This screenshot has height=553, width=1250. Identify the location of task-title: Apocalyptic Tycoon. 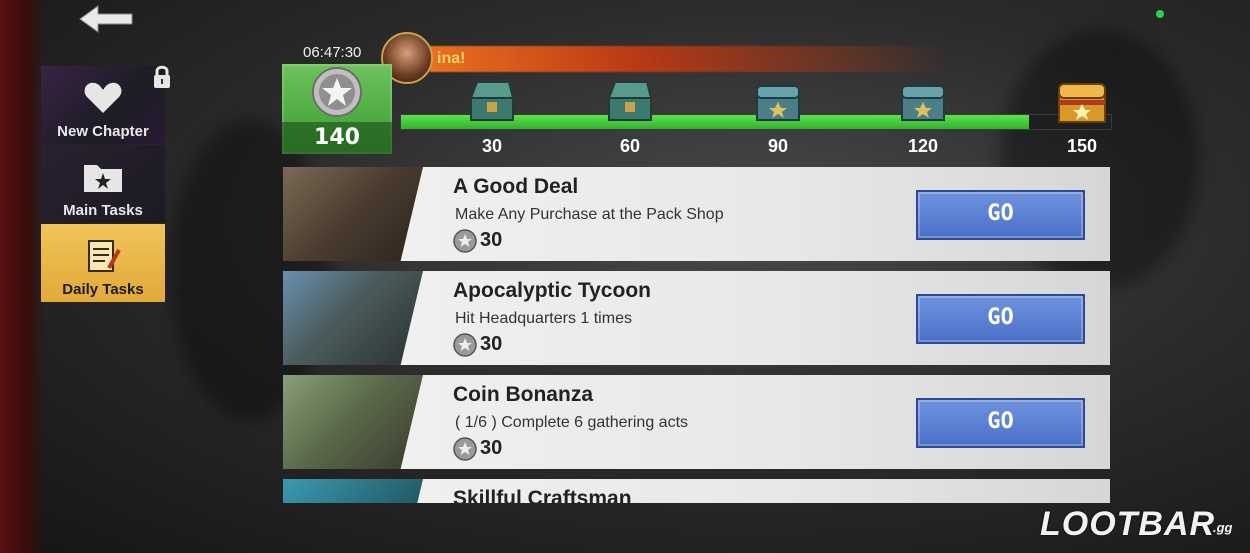
(552, 290).